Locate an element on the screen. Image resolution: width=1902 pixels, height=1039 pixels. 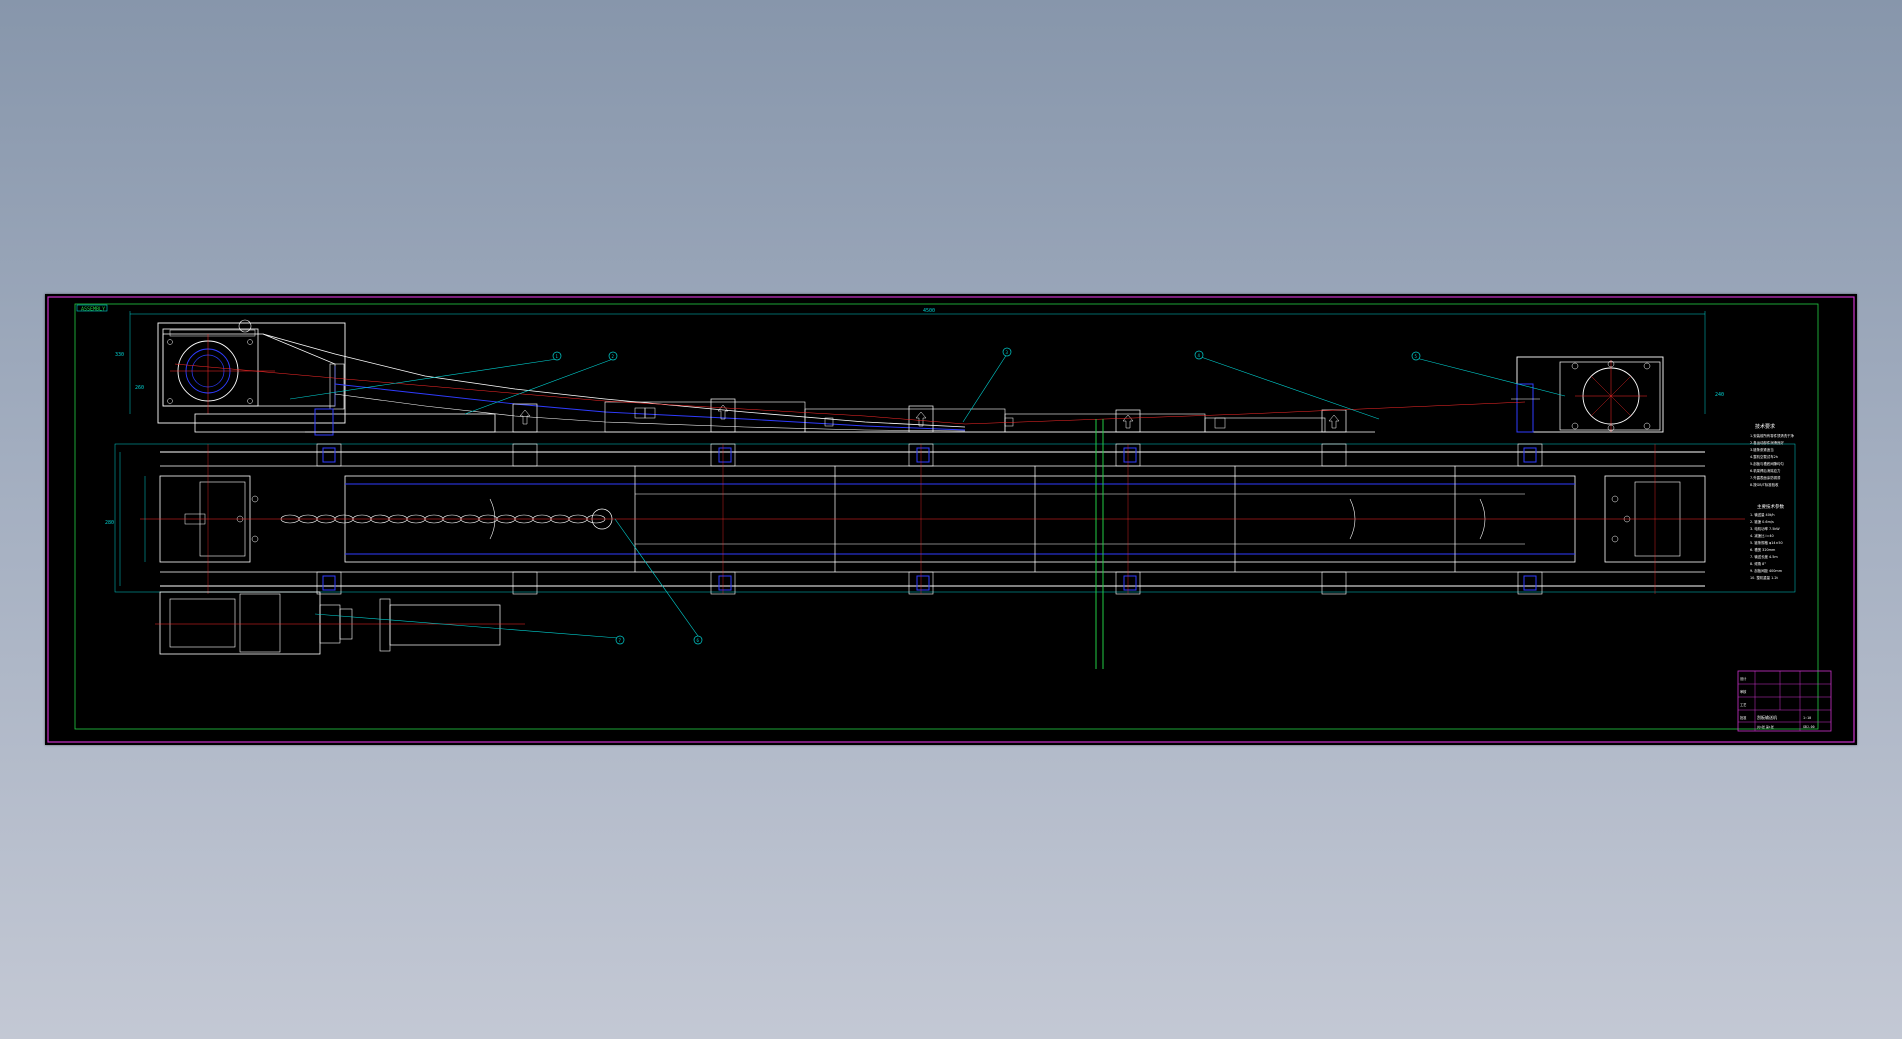
param-8: 8. 倾角 8° is located at coordinates (1758, 563).